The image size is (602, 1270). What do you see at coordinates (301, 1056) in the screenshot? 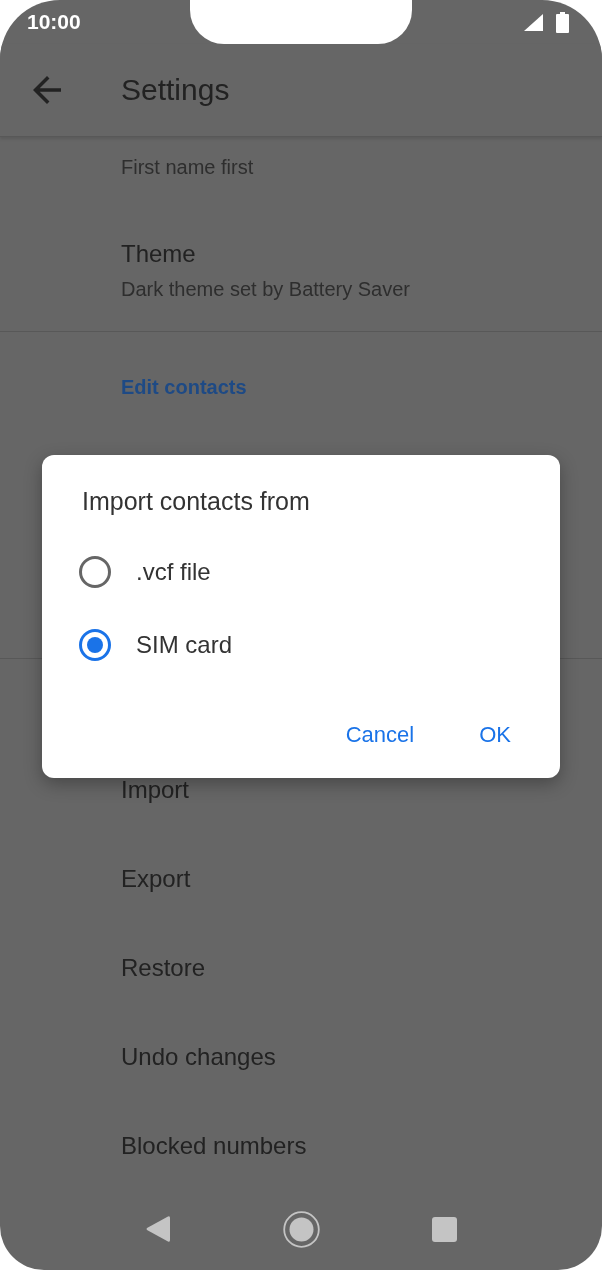
I see `menu-item: Undo changes` at bounding box center [301, 1056].